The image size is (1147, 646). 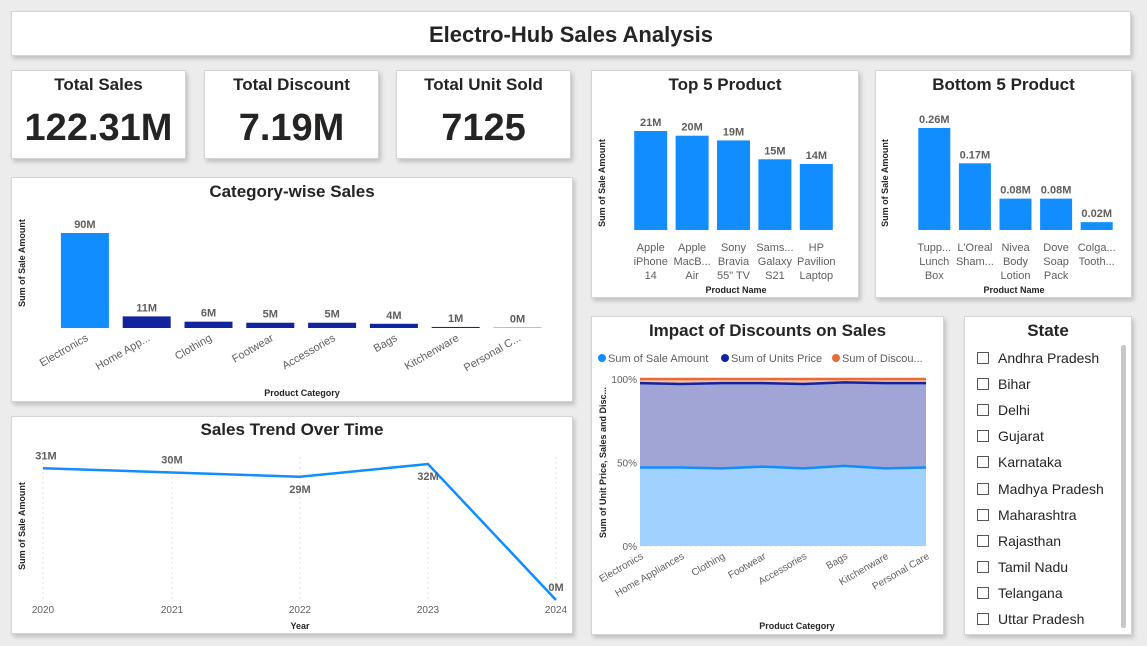 I want to click on data-label: 1M, so click(x=455, y=319).